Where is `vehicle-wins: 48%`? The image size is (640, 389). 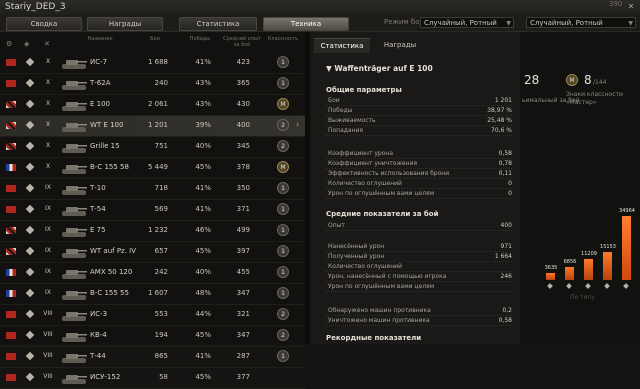
vehicle-wins: 48% is located at coordinates (203, 293).